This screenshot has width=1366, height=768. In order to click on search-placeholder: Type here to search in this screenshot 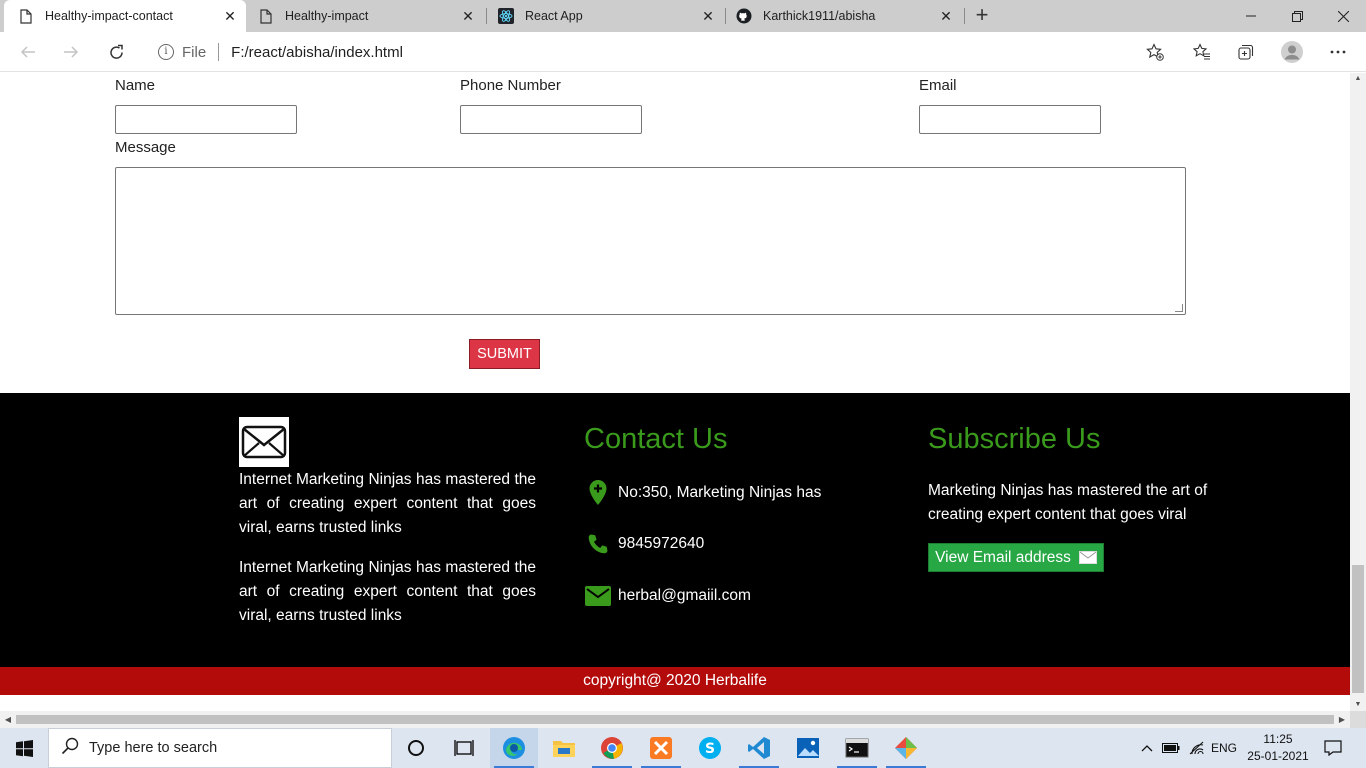, I will do `click(153, 748)`.